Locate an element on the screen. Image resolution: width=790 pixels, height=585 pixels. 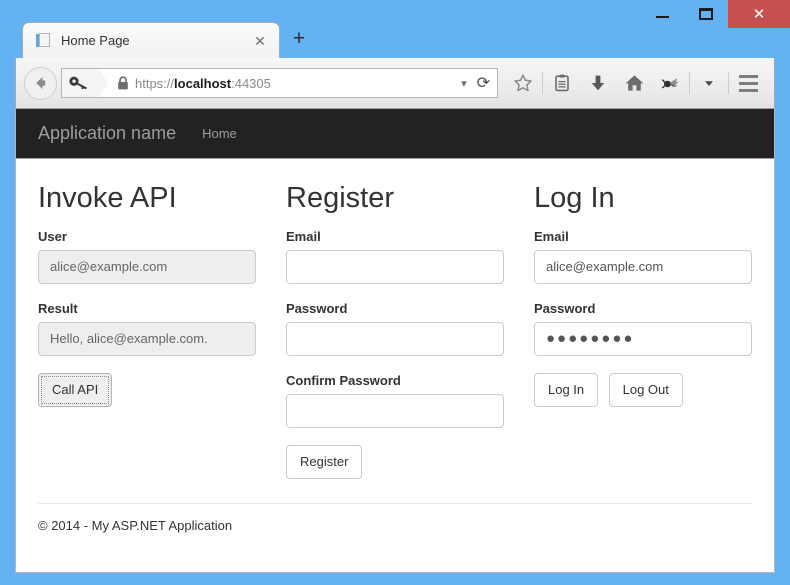
register-buttons: Register is located at coordinates (395, 461).